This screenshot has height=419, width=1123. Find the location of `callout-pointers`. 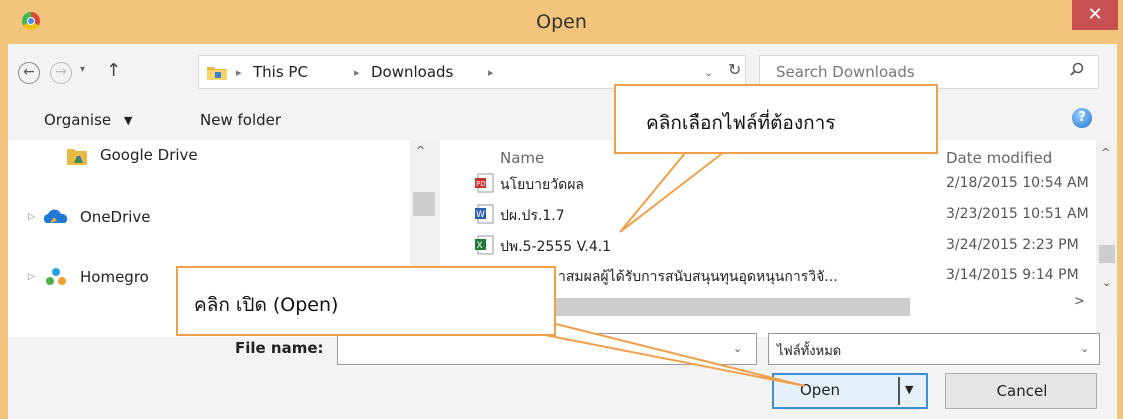

callout-pointers is located at coordinates (672, 269).